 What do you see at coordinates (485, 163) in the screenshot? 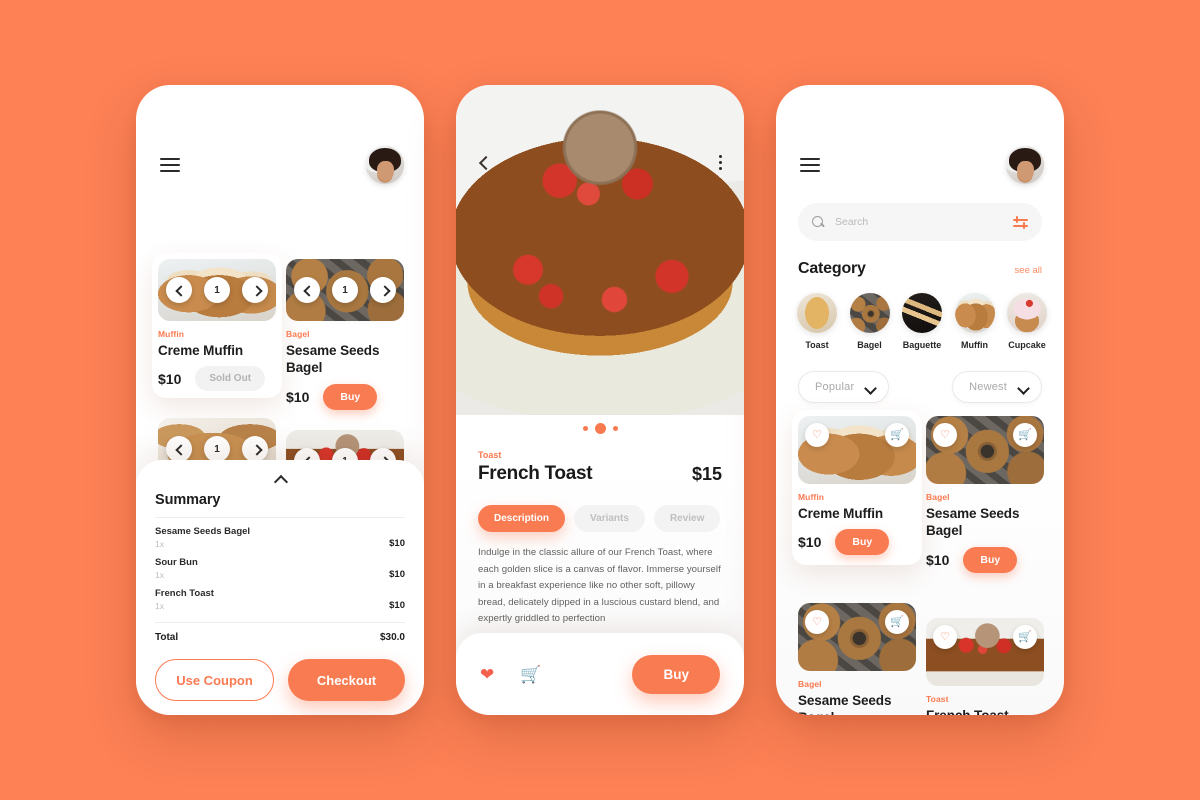
I see `chevron-left-icon` at bounding box center [485, 163].